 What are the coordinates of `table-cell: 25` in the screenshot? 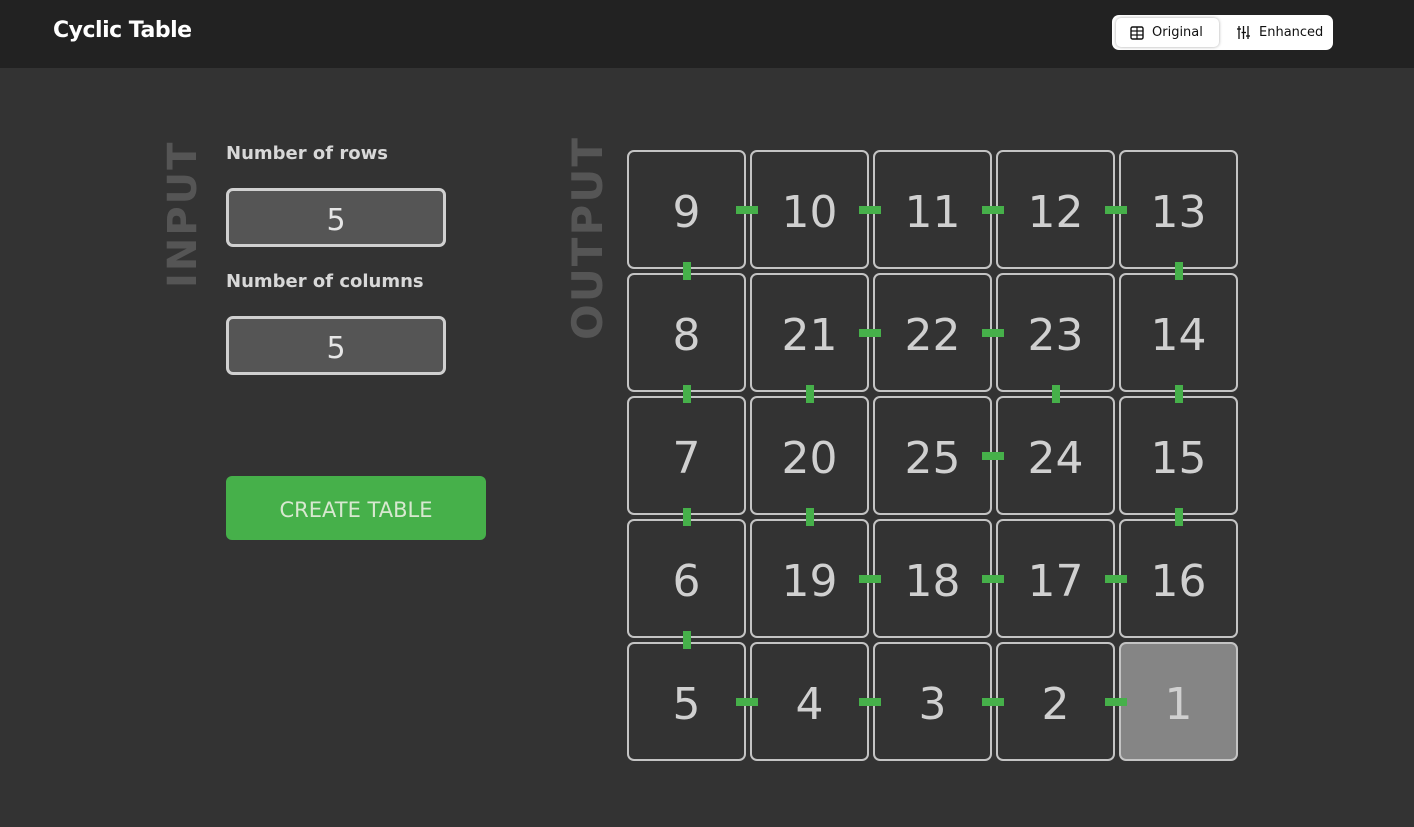 It's located at (932, 455).